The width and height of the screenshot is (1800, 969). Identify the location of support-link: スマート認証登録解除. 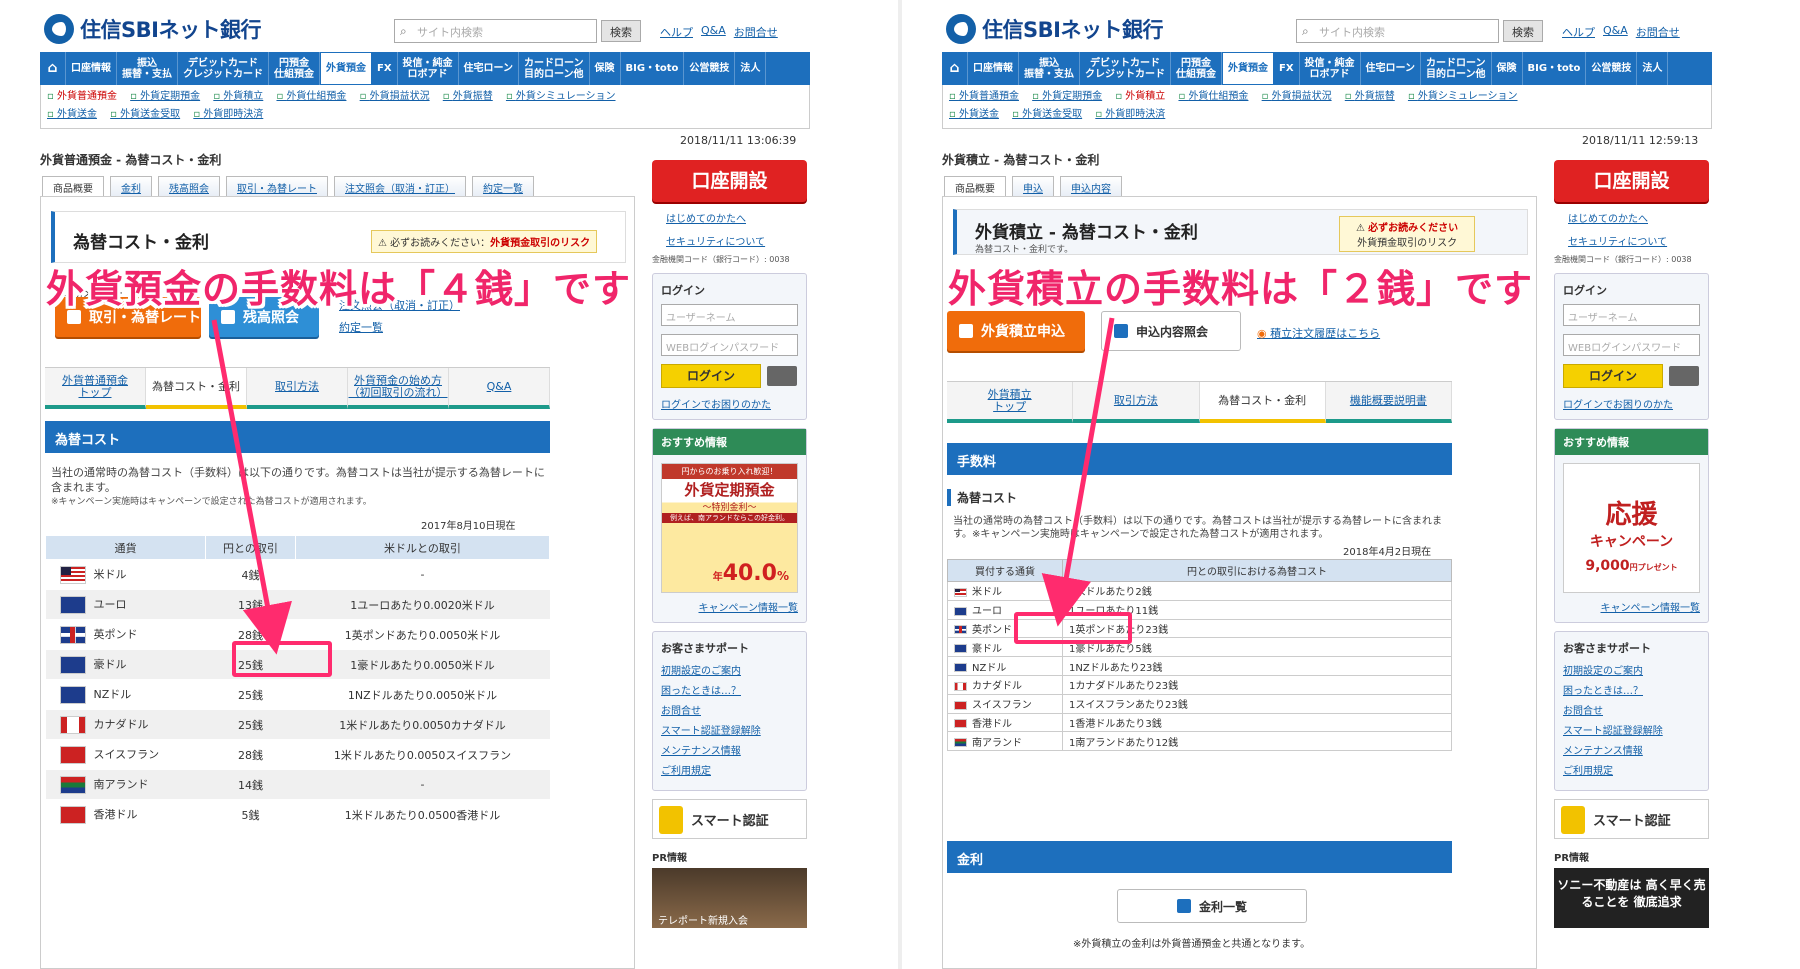
(1631, 729).